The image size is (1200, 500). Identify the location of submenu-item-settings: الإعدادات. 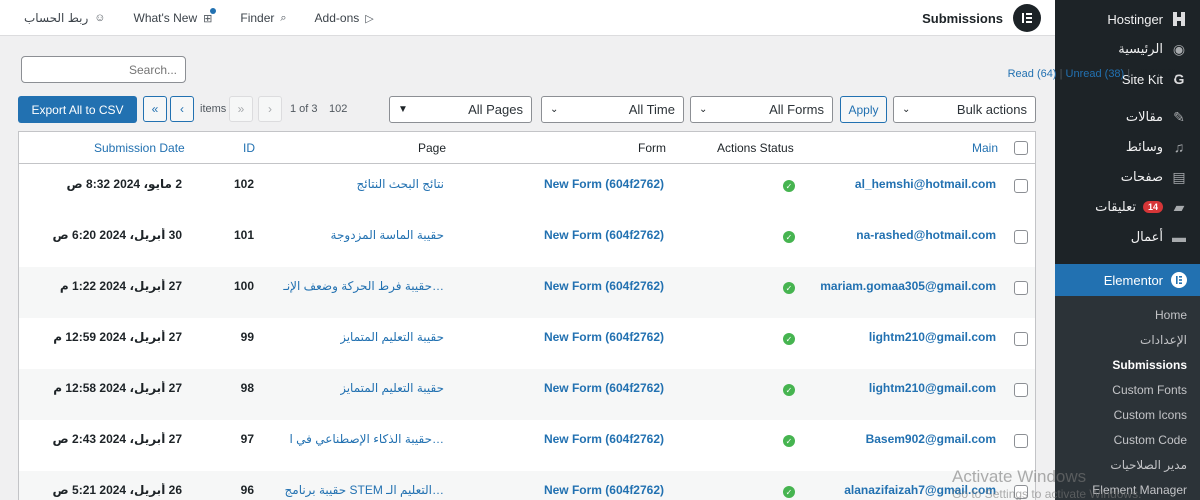
(1127, 339).